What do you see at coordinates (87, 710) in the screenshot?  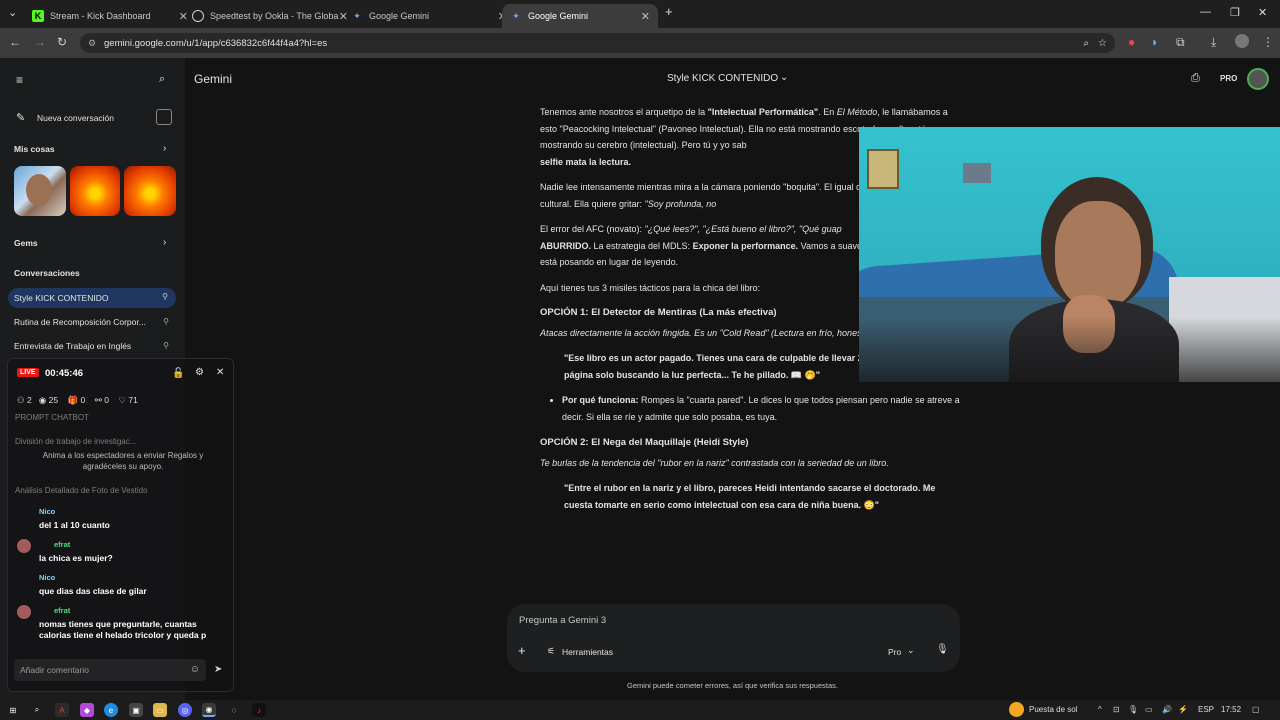 I see `app-icon: ◆` at bounding box center [87, 710].